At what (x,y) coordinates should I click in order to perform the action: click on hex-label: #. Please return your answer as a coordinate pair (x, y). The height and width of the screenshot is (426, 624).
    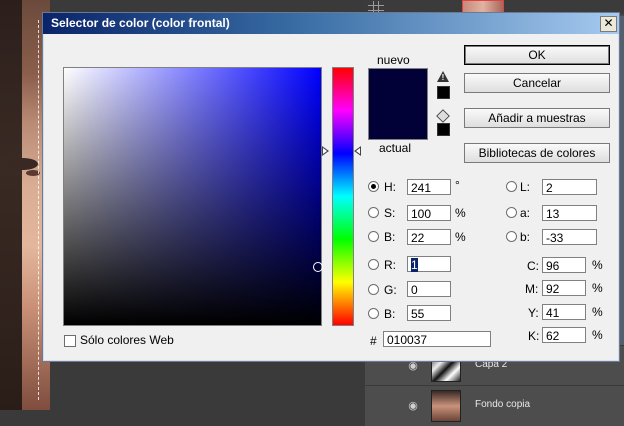
    Looking at the image, I should click on (373, 341).